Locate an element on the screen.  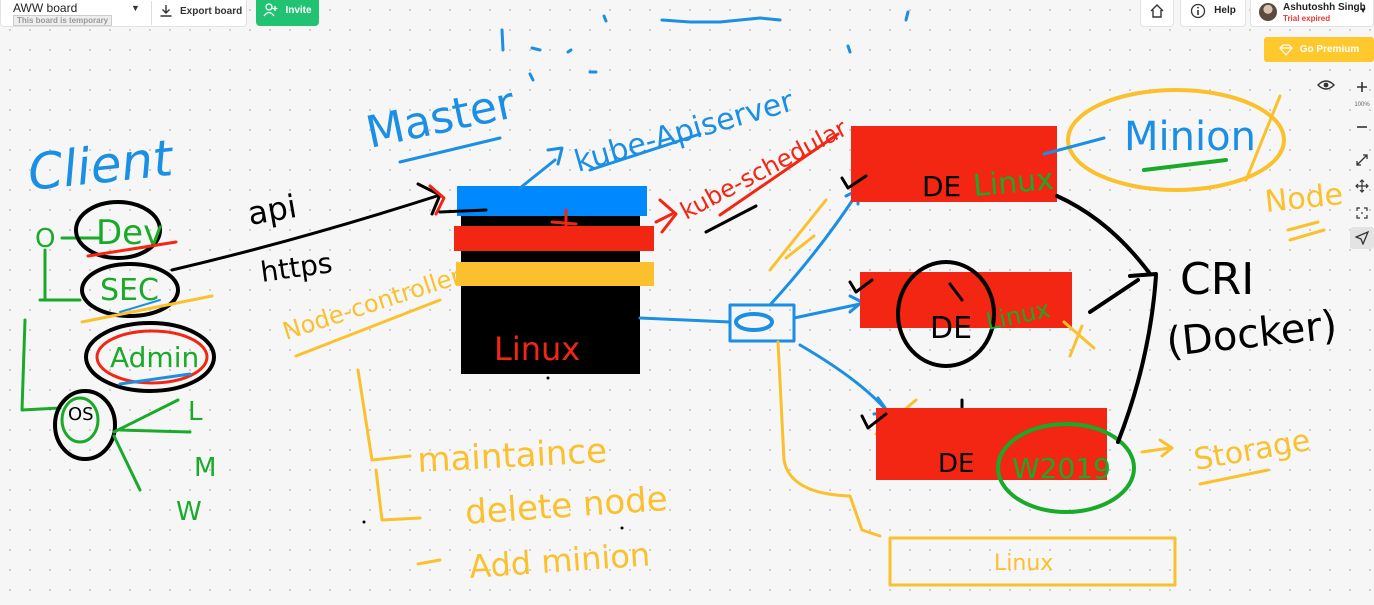
go-premium-label: Go Premium is located at coordinates (1329, 49).